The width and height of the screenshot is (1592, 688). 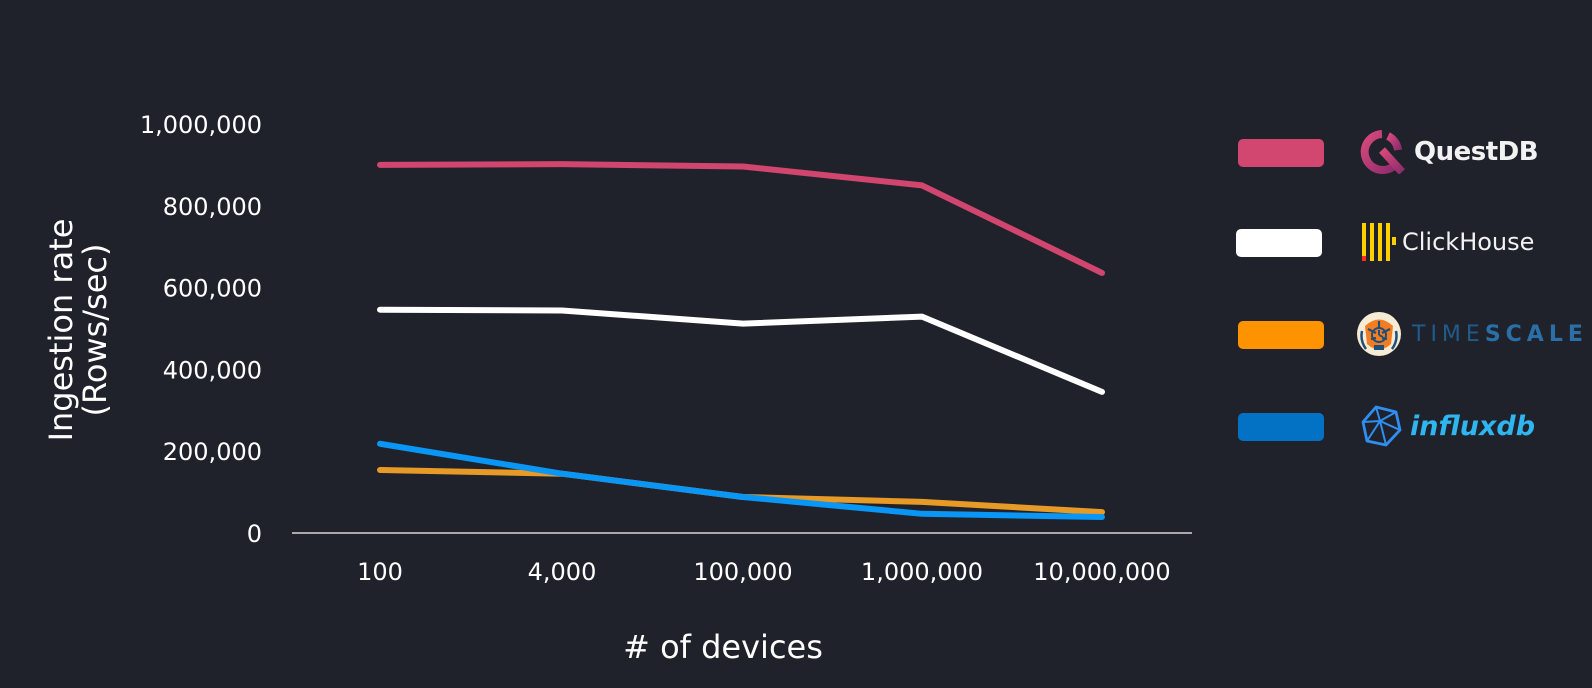 I want to click on y-tick-label: 400,000, so click(x=212, y=370).